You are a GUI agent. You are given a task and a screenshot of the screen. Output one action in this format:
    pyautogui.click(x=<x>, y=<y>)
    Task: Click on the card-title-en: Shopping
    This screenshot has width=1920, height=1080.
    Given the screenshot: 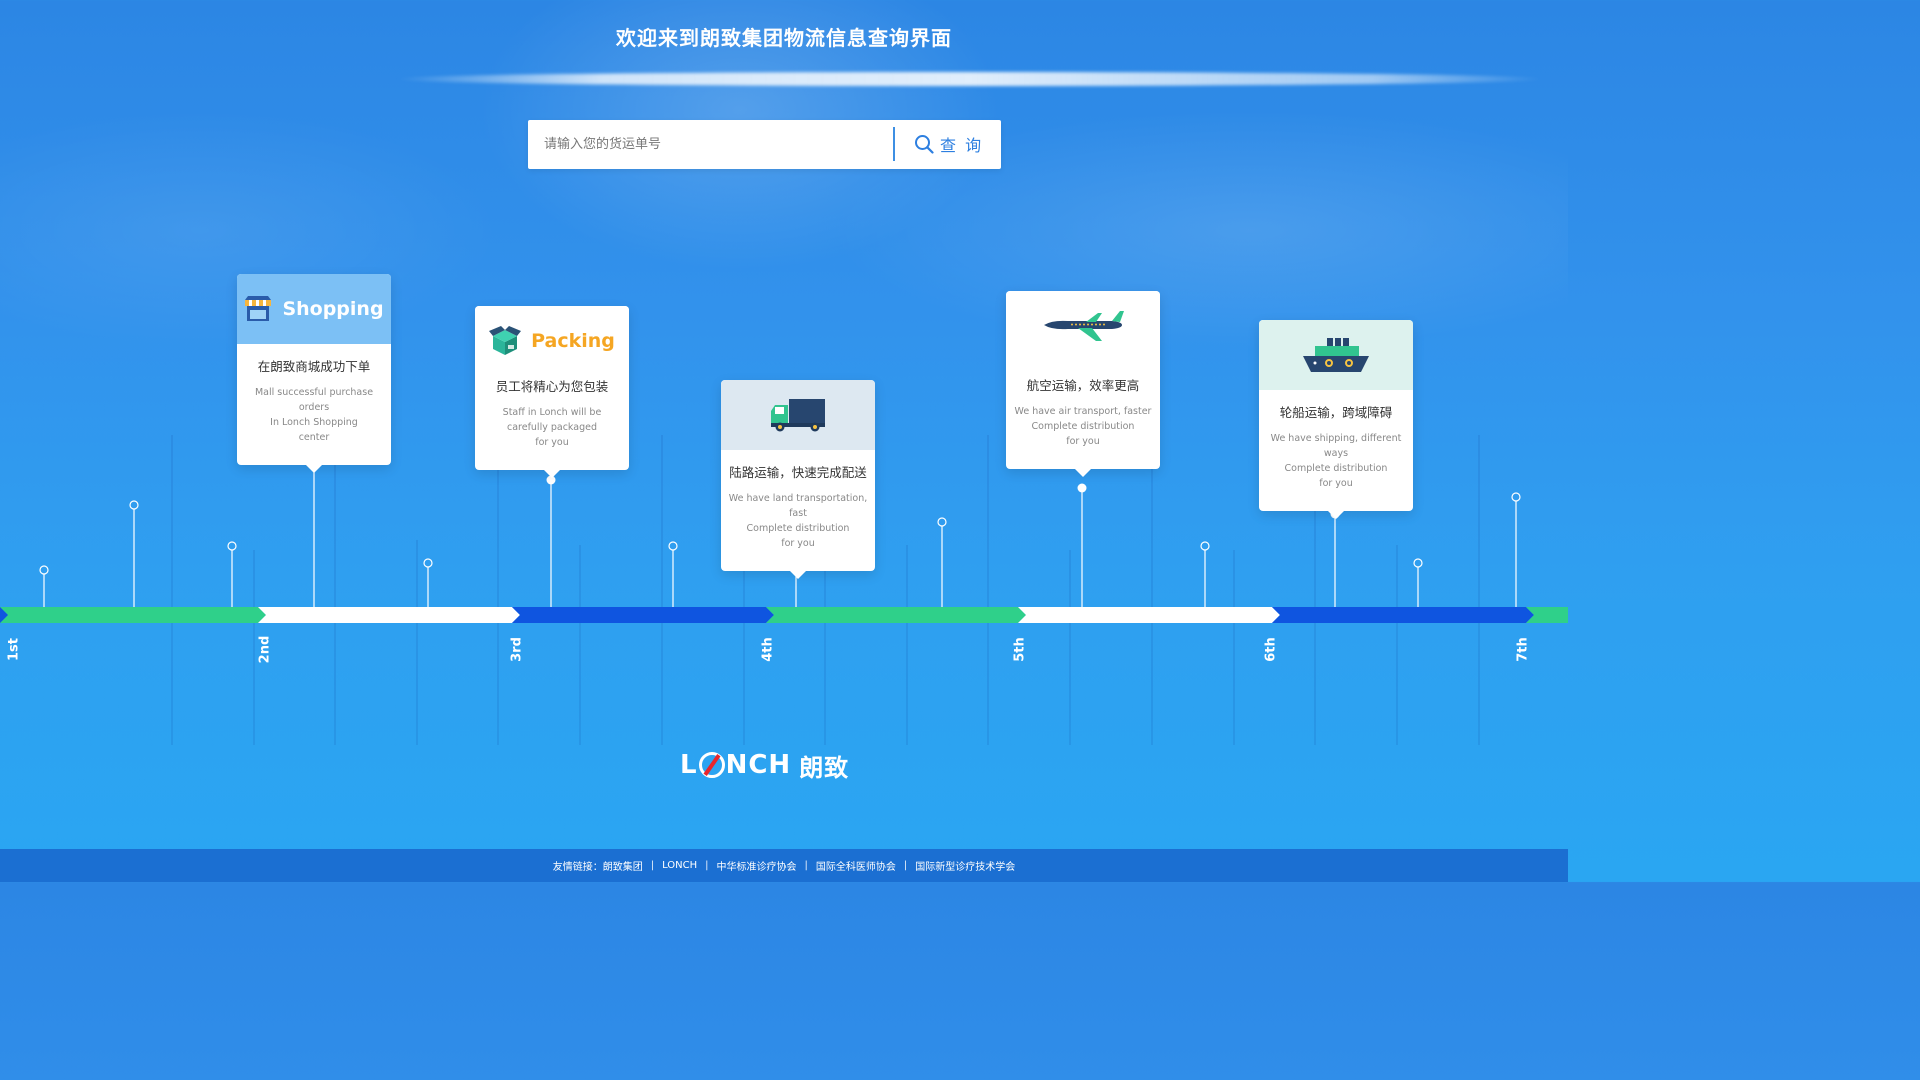 What is the action you would take?
    pyautogui.click(x=333, y=309)
    